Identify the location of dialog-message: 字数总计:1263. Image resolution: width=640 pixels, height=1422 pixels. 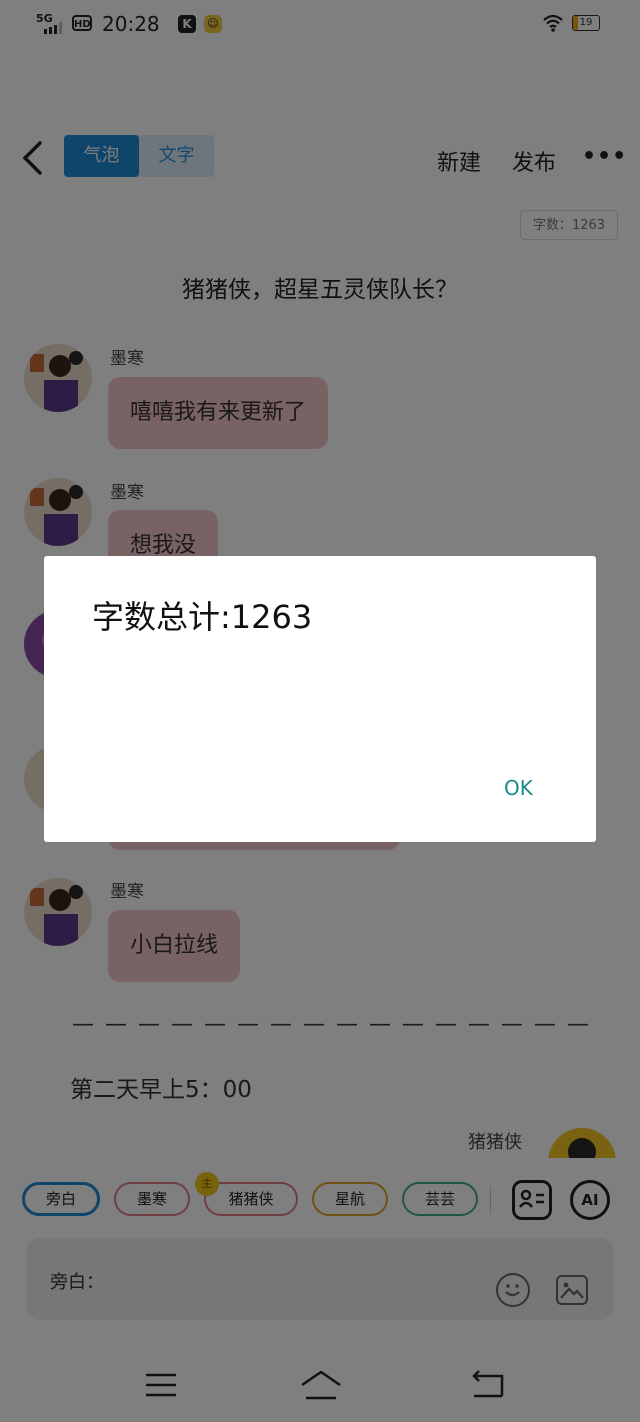
(202, 617).